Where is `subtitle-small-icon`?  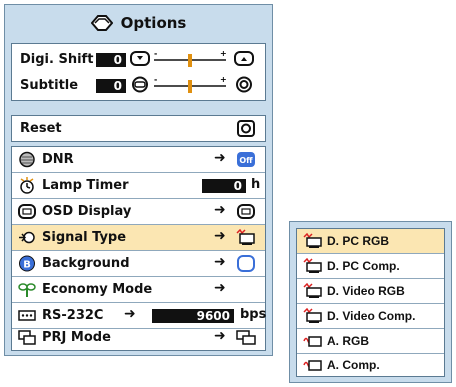
subtitle-small-icon is located at coordinates (140, 84).